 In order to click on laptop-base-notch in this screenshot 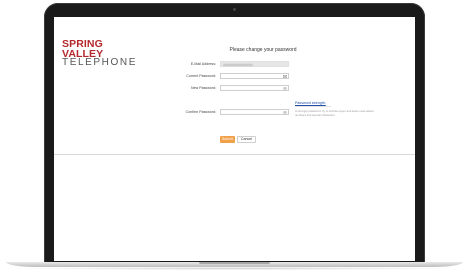, I will do `click(234, 263)`.